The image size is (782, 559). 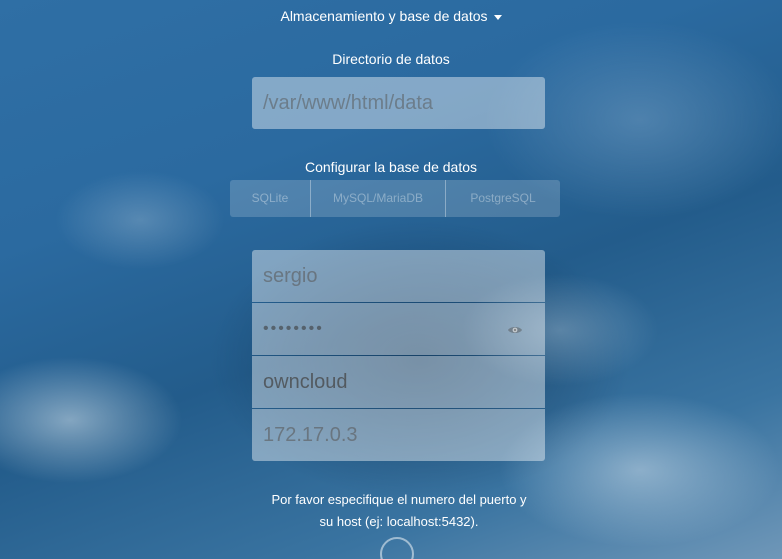 I want to click on hint-line-2: su host (ej: localhost:5432)., so click(x=399, y=521).